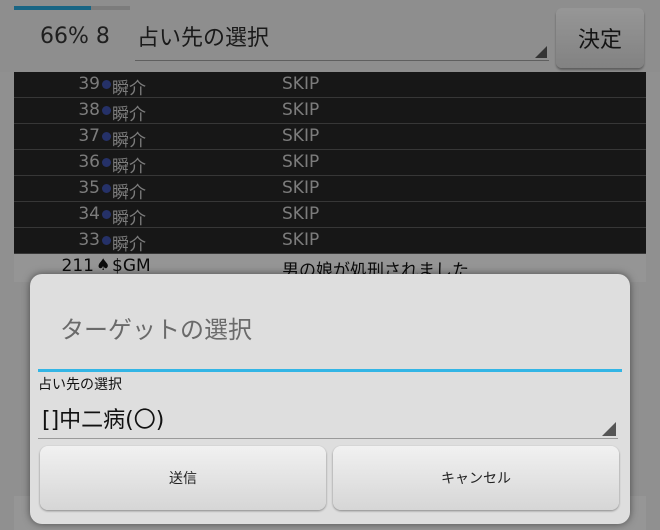 The image size is (660, 530). I want to click on dropdown-arrow-icon, so click(609, 429).